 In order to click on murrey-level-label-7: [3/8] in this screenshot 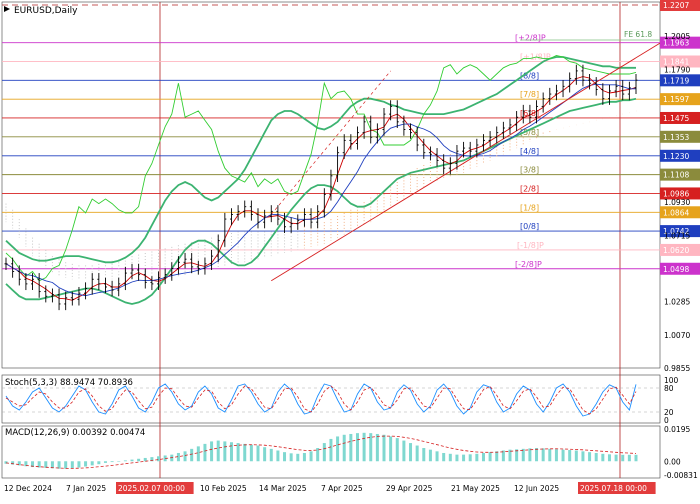, I will do `click(529, 170)`.